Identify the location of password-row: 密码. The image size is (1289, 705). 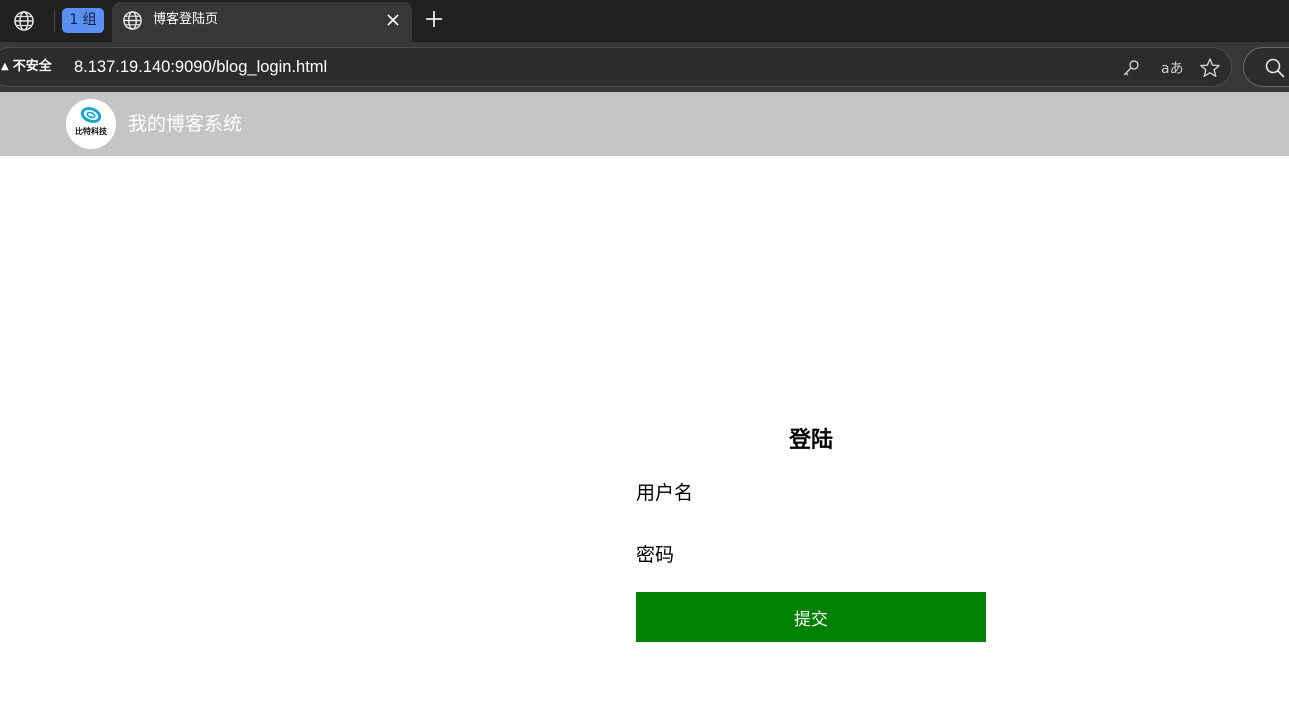
(811, 555).